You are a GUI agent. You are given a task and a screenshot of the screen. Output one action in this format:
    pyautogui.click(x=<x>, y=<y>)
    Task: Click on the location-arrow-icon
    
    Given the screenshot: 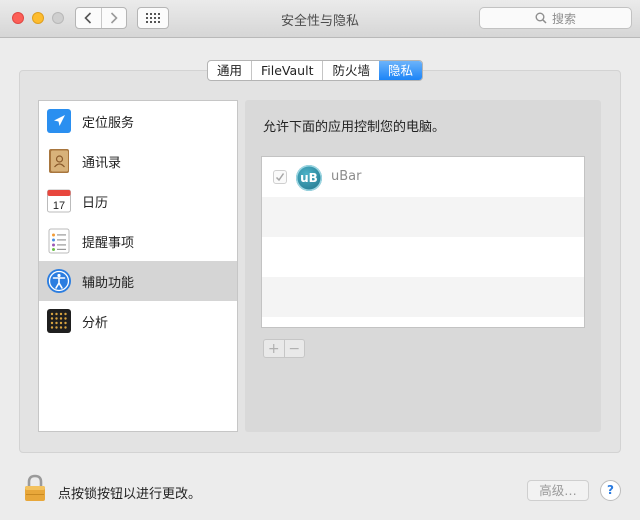 What is the action you would take?
    pyautogui.click(x=59, y=121)
    